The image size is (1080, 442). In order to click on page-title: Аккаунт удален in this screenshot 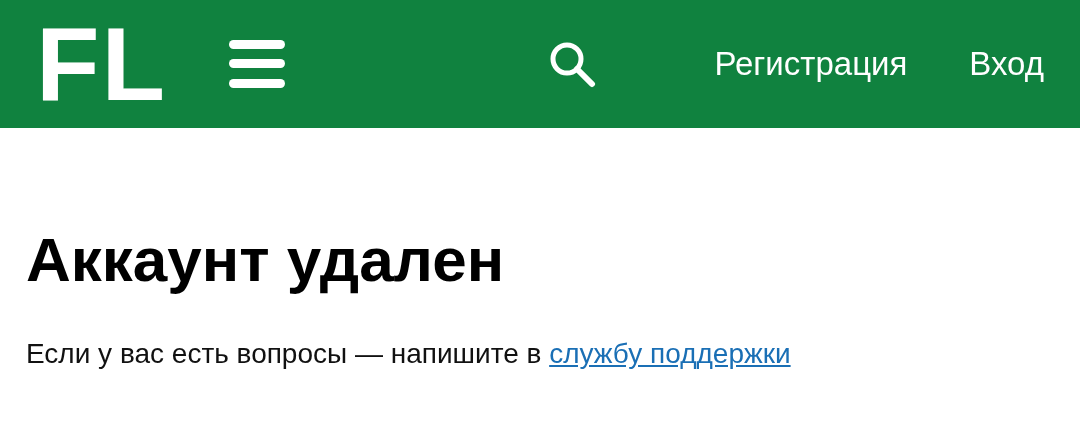, I will do `click(266, 260)`.